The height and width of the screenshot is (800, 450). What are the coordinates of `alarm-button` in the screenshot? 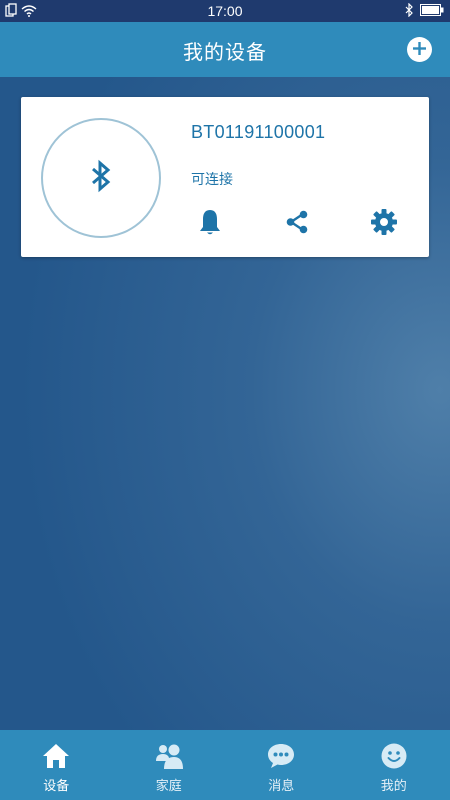 It's located at (210, 224).